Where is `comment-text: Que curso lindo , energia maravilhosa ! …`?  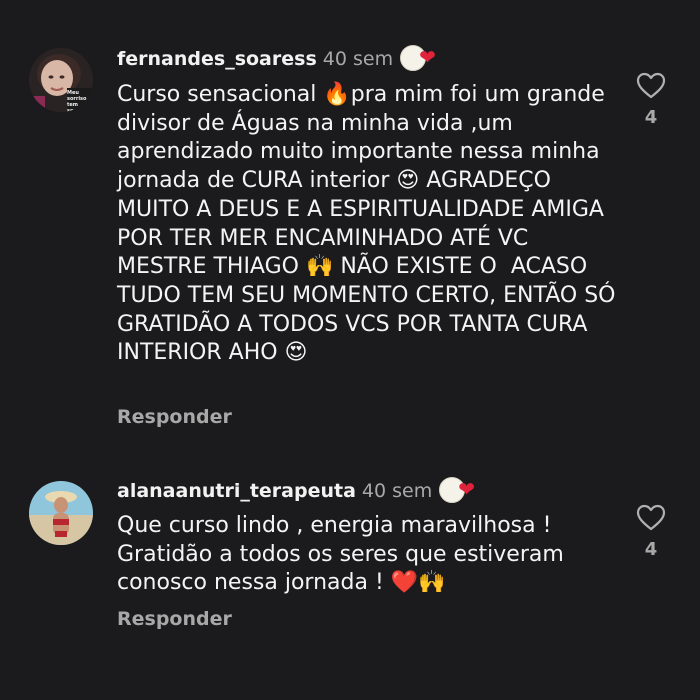
comment-text: Que curso lindo , energia maravilhosa ! … is located at coordinates (344, 554).